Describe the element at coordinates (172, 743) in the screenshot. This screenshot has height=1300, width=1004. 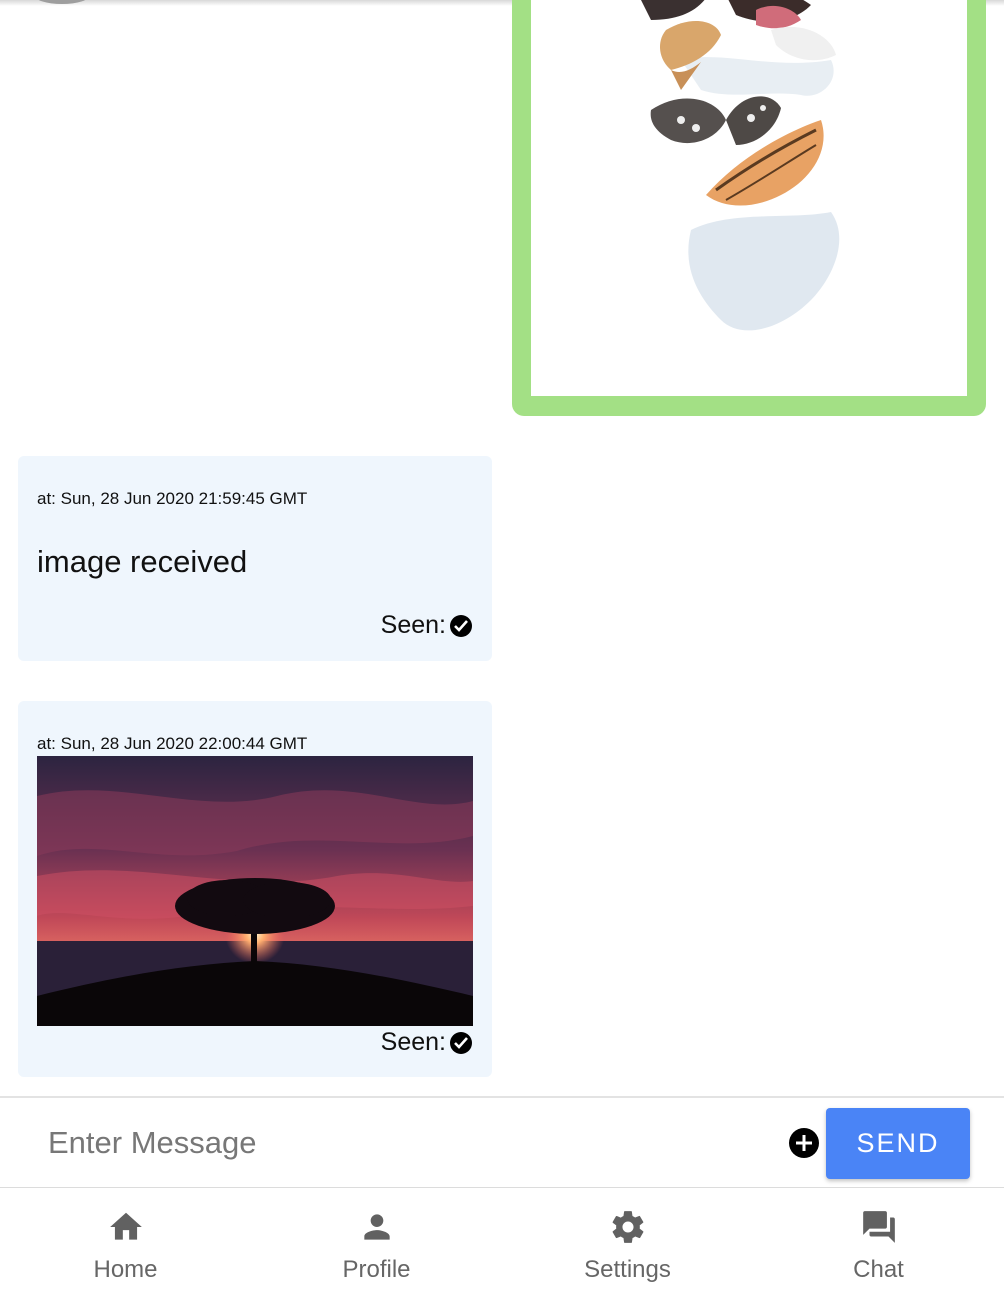
I see `message-timestamp: at: Sun, 28 Jun 2020 22:00:44 GMT` at that location.